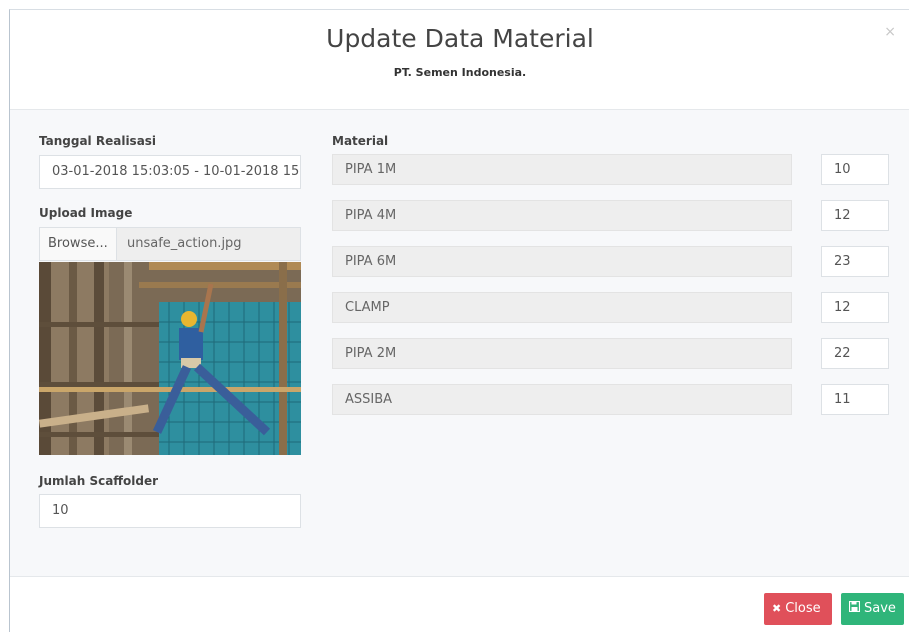 This screenshot has width=909, height=633. What do you see at coordinates (880, 608) in the screenshot?
I see `save-button-label: Save` at bounding box center [880, 608].